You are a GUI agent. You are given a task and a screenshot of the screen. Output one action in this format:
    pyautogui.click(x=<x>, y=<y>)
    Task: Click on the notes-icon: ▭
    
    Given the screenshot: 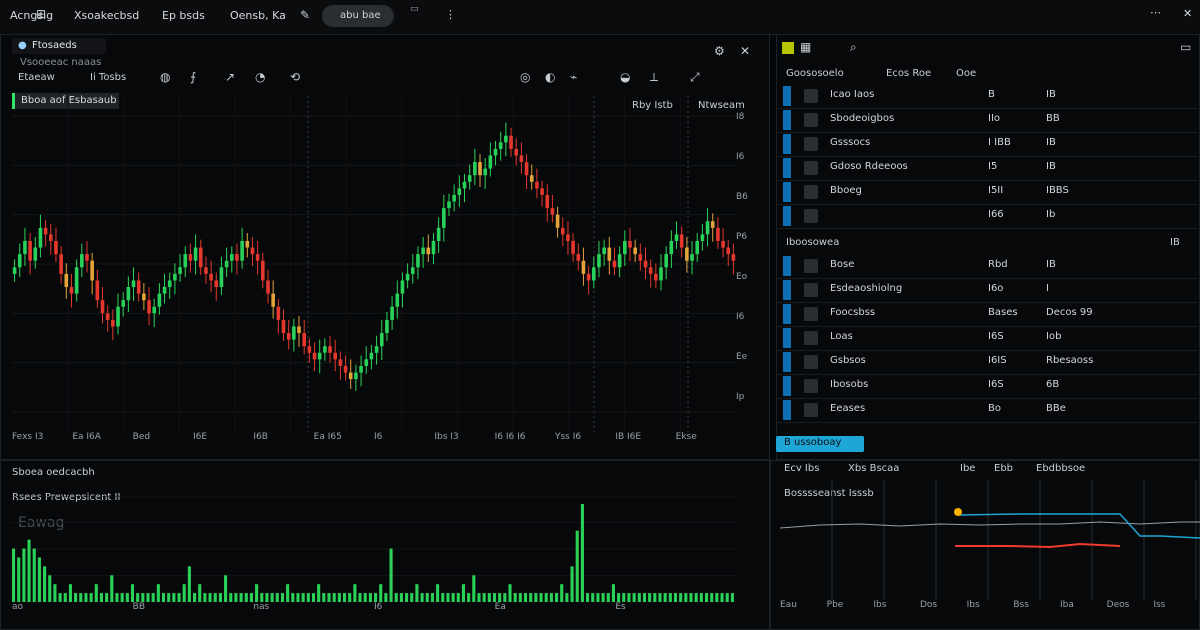 What is the action you would take?
    pyautogui.click(x=414, y=9)
    